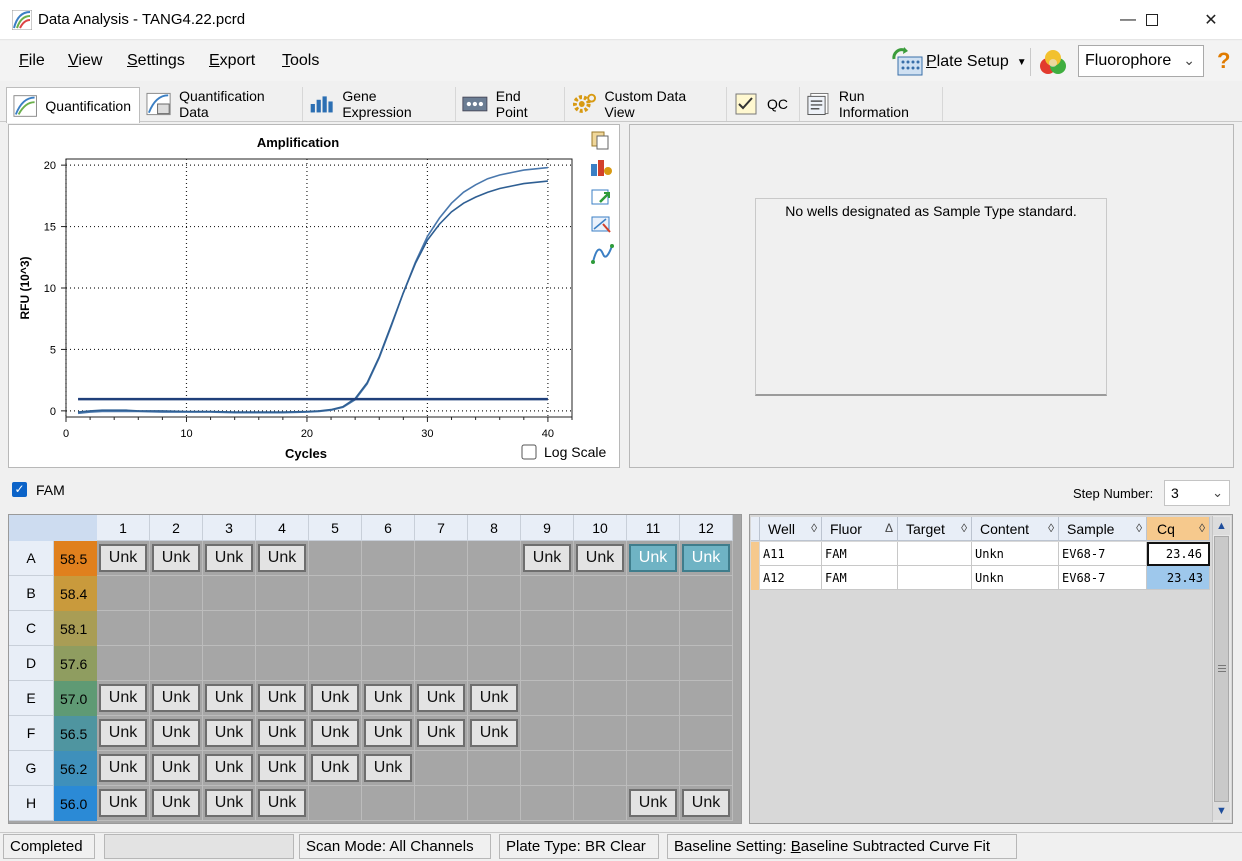  I want to click on plate-setup-button: Plate Setup ▼, so click(958, 62).